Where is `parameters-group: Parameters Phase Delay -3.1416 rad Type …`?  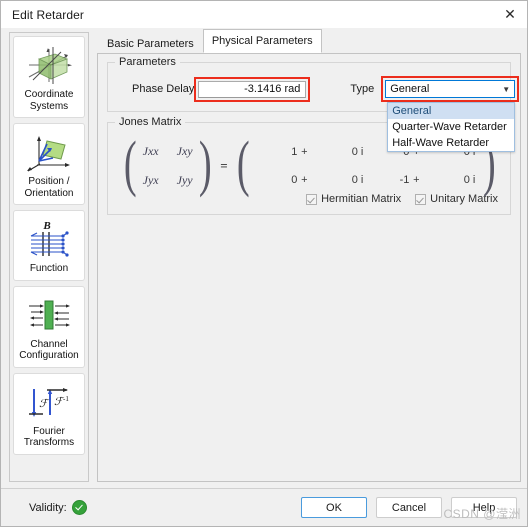 parameters-group: Parameters Phase Delay -3.1416 rad Type … is located at coordinates (313, 104).